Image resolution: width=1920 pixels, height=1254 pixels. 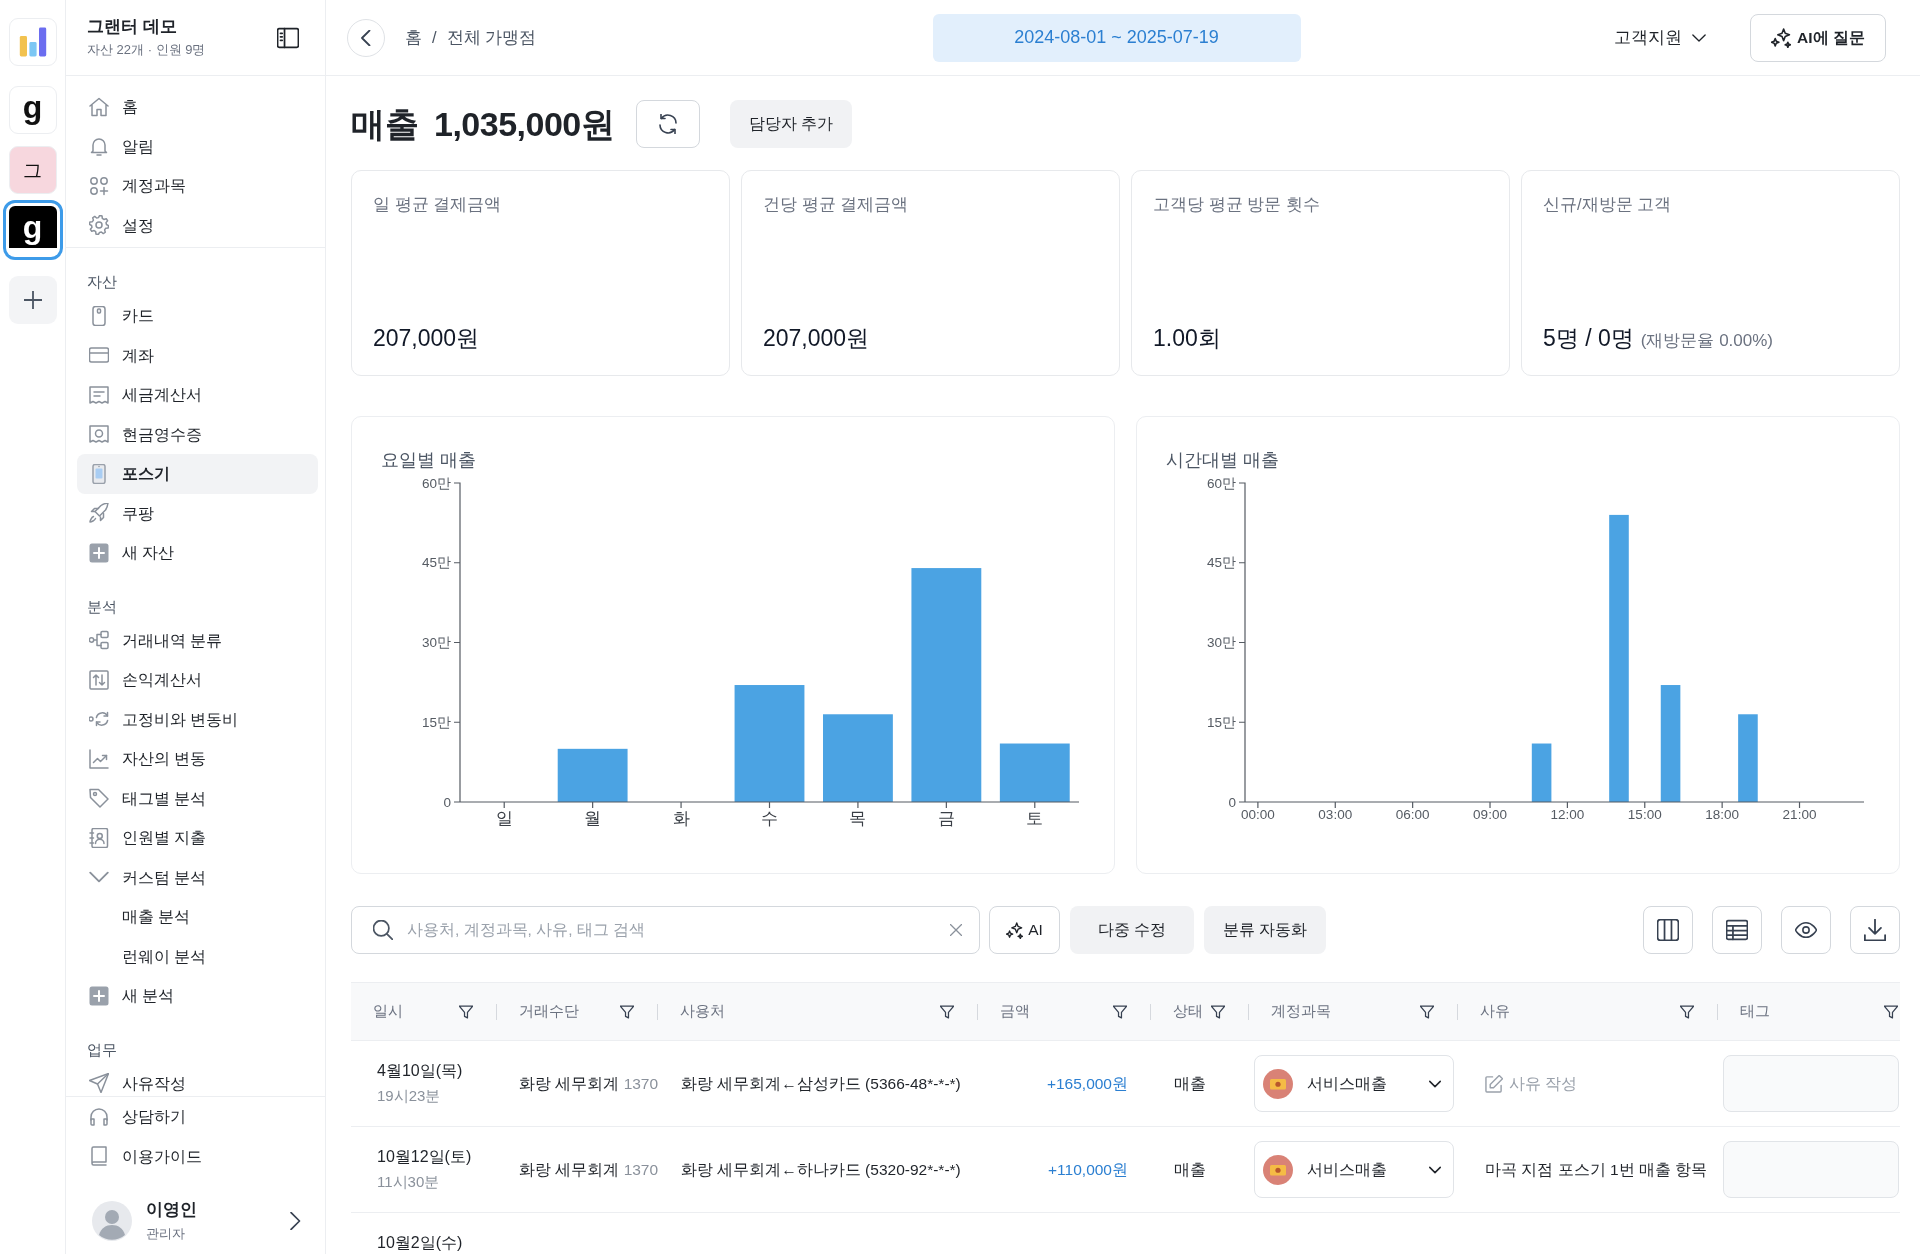 What do you see at coordinates (197, 146) in the screenshot?
I see `sidebar-item: 알림` at bounding box center [197, 146].